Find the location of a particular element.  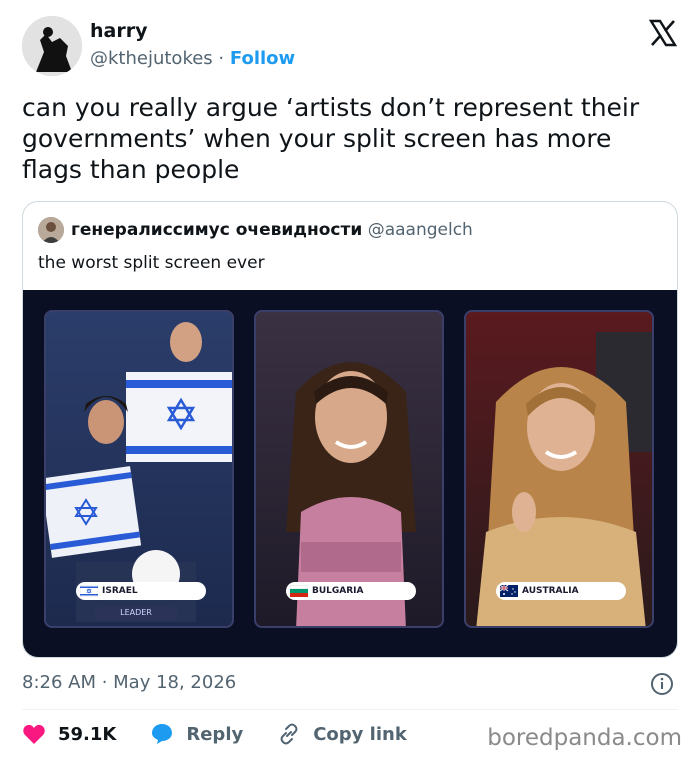

country-label-israel: ISRAEL is located at coordinates (141, 591).